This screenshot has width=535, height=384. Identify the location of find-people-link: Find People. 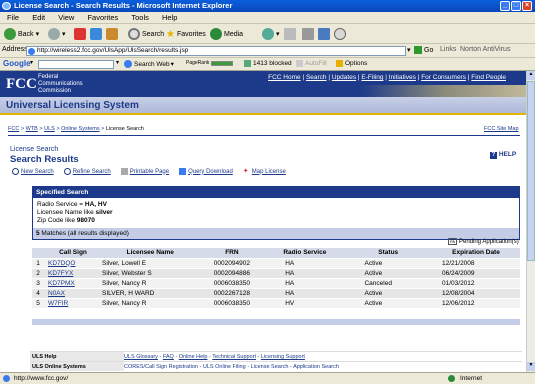
(488, 77).